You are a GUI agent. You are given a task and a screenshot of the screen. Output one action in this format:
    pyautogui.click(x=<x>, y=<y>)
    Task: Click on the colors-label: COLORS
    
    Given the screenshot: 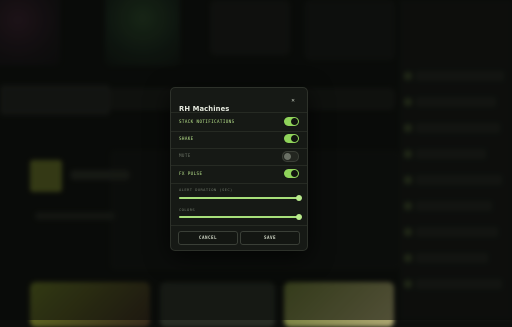 What is the action you would take?
    pyautogui.click(x=187, y=209)
    